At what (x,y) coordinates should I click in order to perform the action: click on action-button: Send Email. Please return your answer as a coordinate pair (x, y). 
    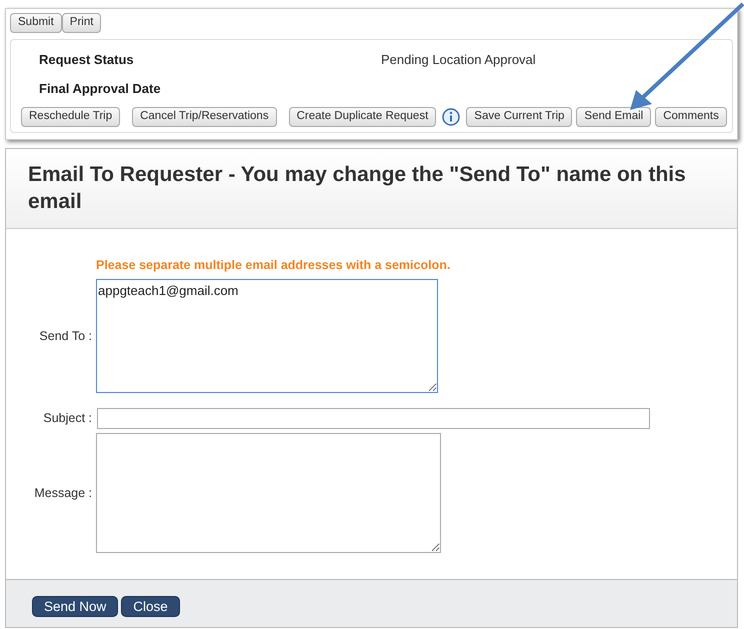
    Looking at the image, I should click on (614, 117).